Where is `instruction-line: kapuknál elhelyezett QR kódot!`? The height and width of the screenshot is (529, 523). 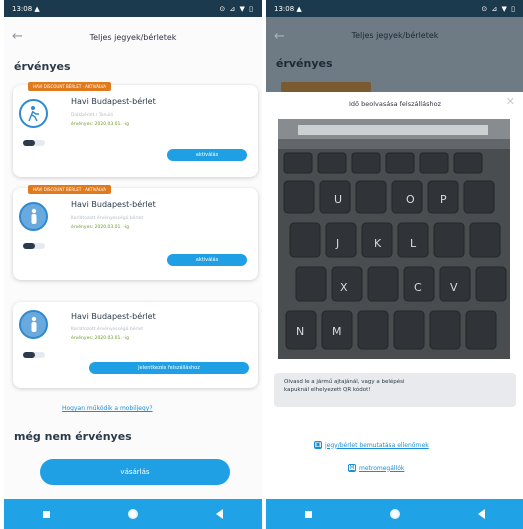 instruction-line: kapuknál elhelyezett QR kódot! is located at coordinates (327, 389).